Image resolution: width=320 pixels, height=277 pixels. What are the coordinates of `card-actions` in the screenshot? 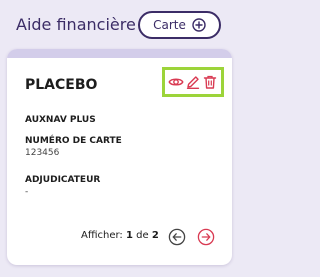 It's located at (193, 82).